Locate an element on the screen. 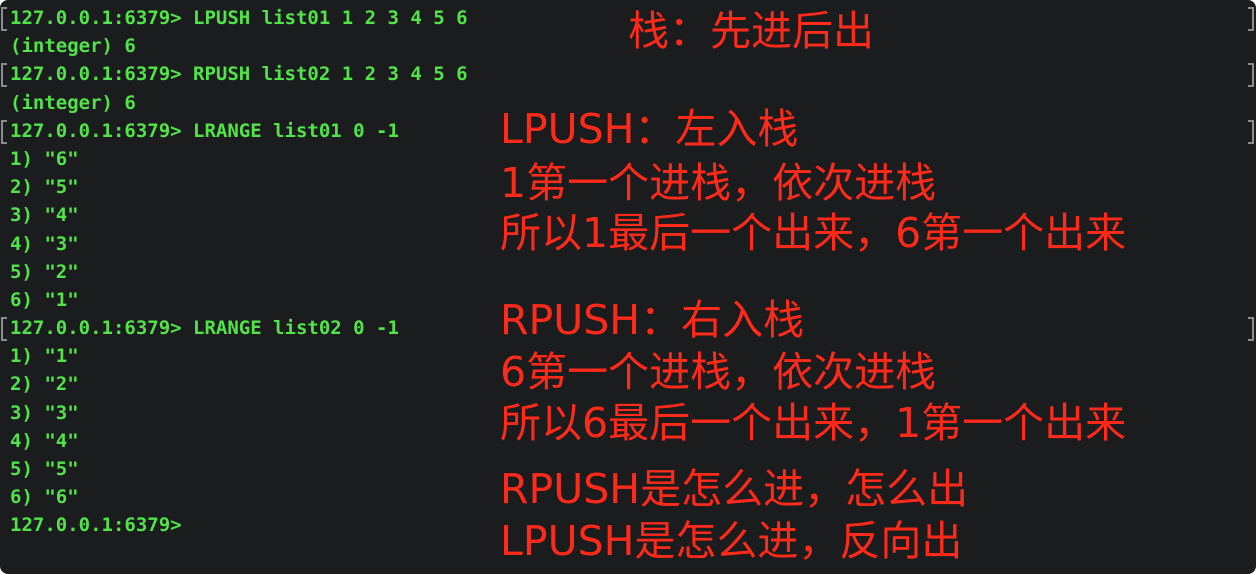  terminal-line-text: 127.0.0.1:6379> LPUSH list01 1 2 3 4 5 6 is located at coordinates (239, 18).